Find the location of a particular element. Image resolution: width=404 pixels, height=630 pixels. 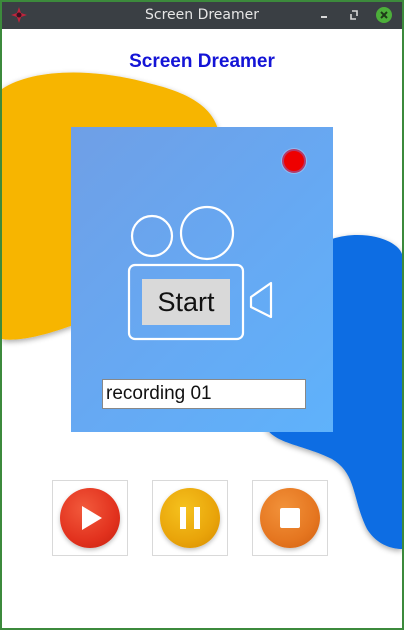

stop-icon is located at coordinates (290, 518).